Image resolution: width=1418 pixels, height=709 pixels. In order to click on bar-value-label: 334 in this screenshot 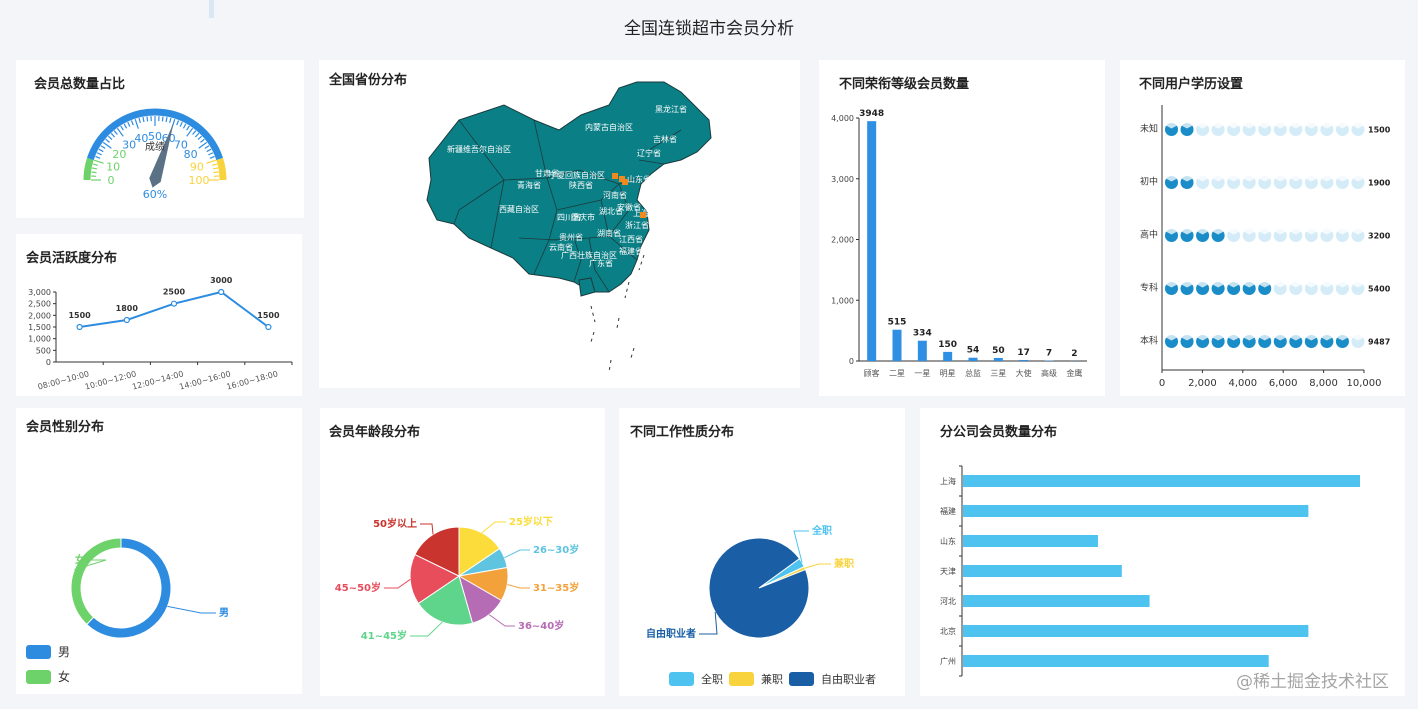, I will do `click(922, 334)`.